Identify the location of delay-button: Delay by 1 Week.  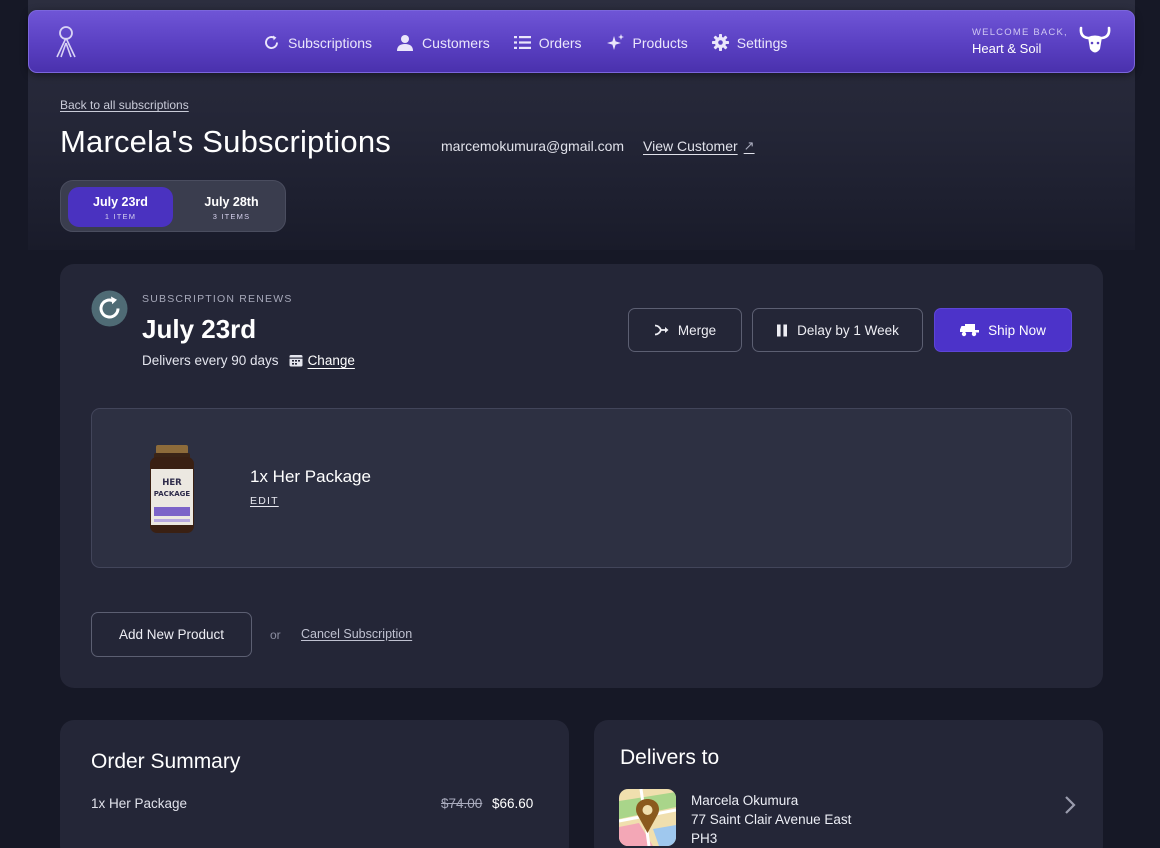
(837, 330).